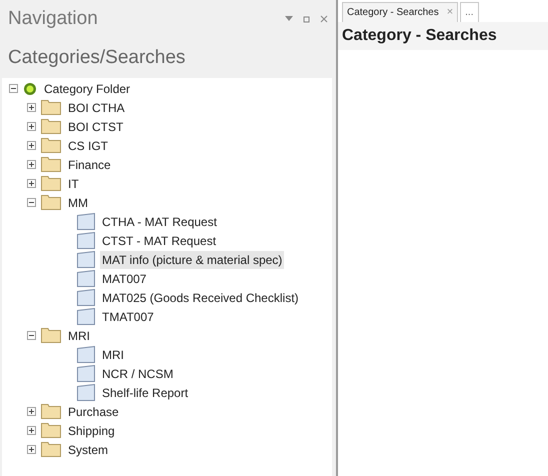 This screenshot has width=548, height=476. Describe the element at coordinates (159, 241) in the screenshot. I see `tree-item: CTST - MAT Request` at that location.